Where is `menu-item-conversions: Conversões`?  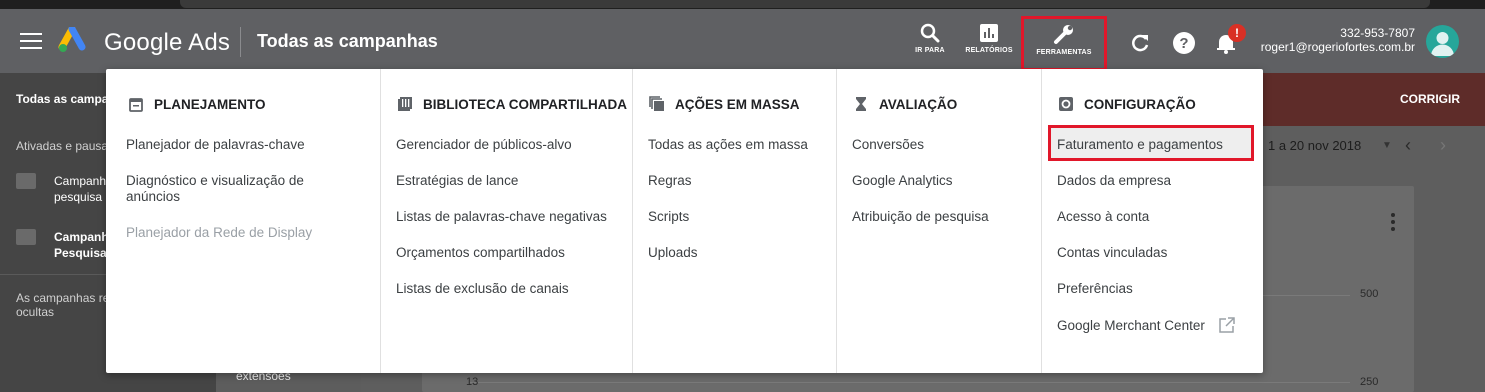
menu-item-conversions: Conversões is located at coordinates (888, 145).